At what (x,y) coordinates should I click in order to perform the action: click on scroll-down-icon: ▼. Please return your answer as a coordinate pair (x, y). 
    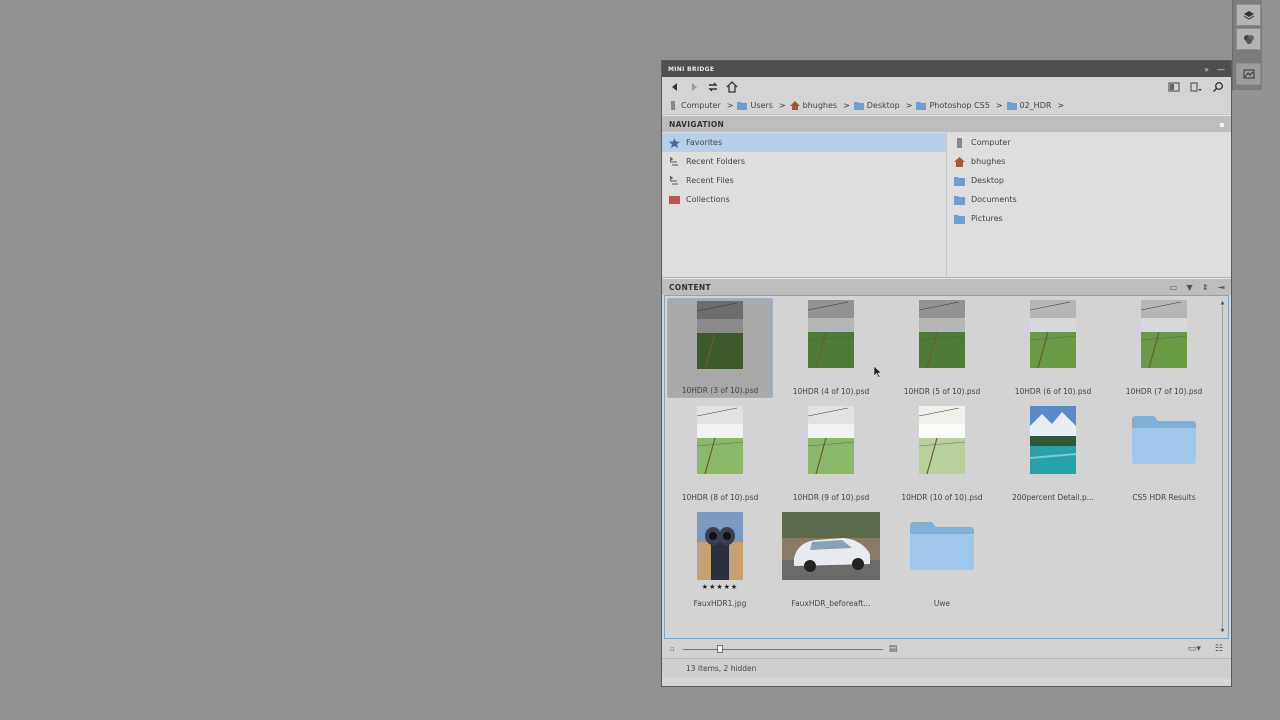
    Looking at the image, I should click on (1222, 631).